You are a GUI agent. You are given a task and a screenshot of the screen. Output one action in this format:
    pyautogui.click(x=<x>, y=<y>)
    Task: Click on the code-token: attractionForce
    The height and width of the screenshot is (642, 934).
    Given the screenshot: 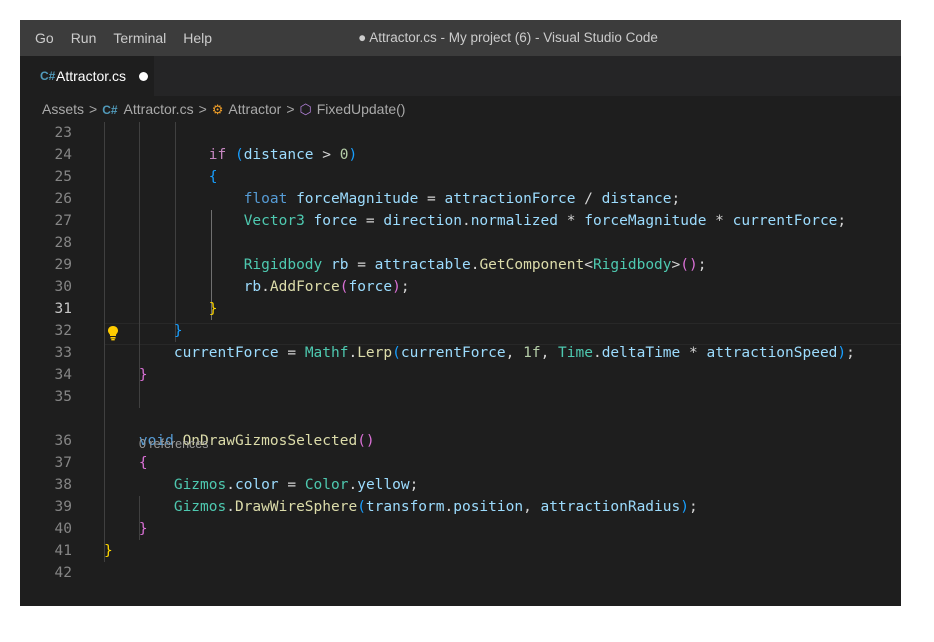 What is the action you would take?
    pyautogui.click(x=510, y=199)
    